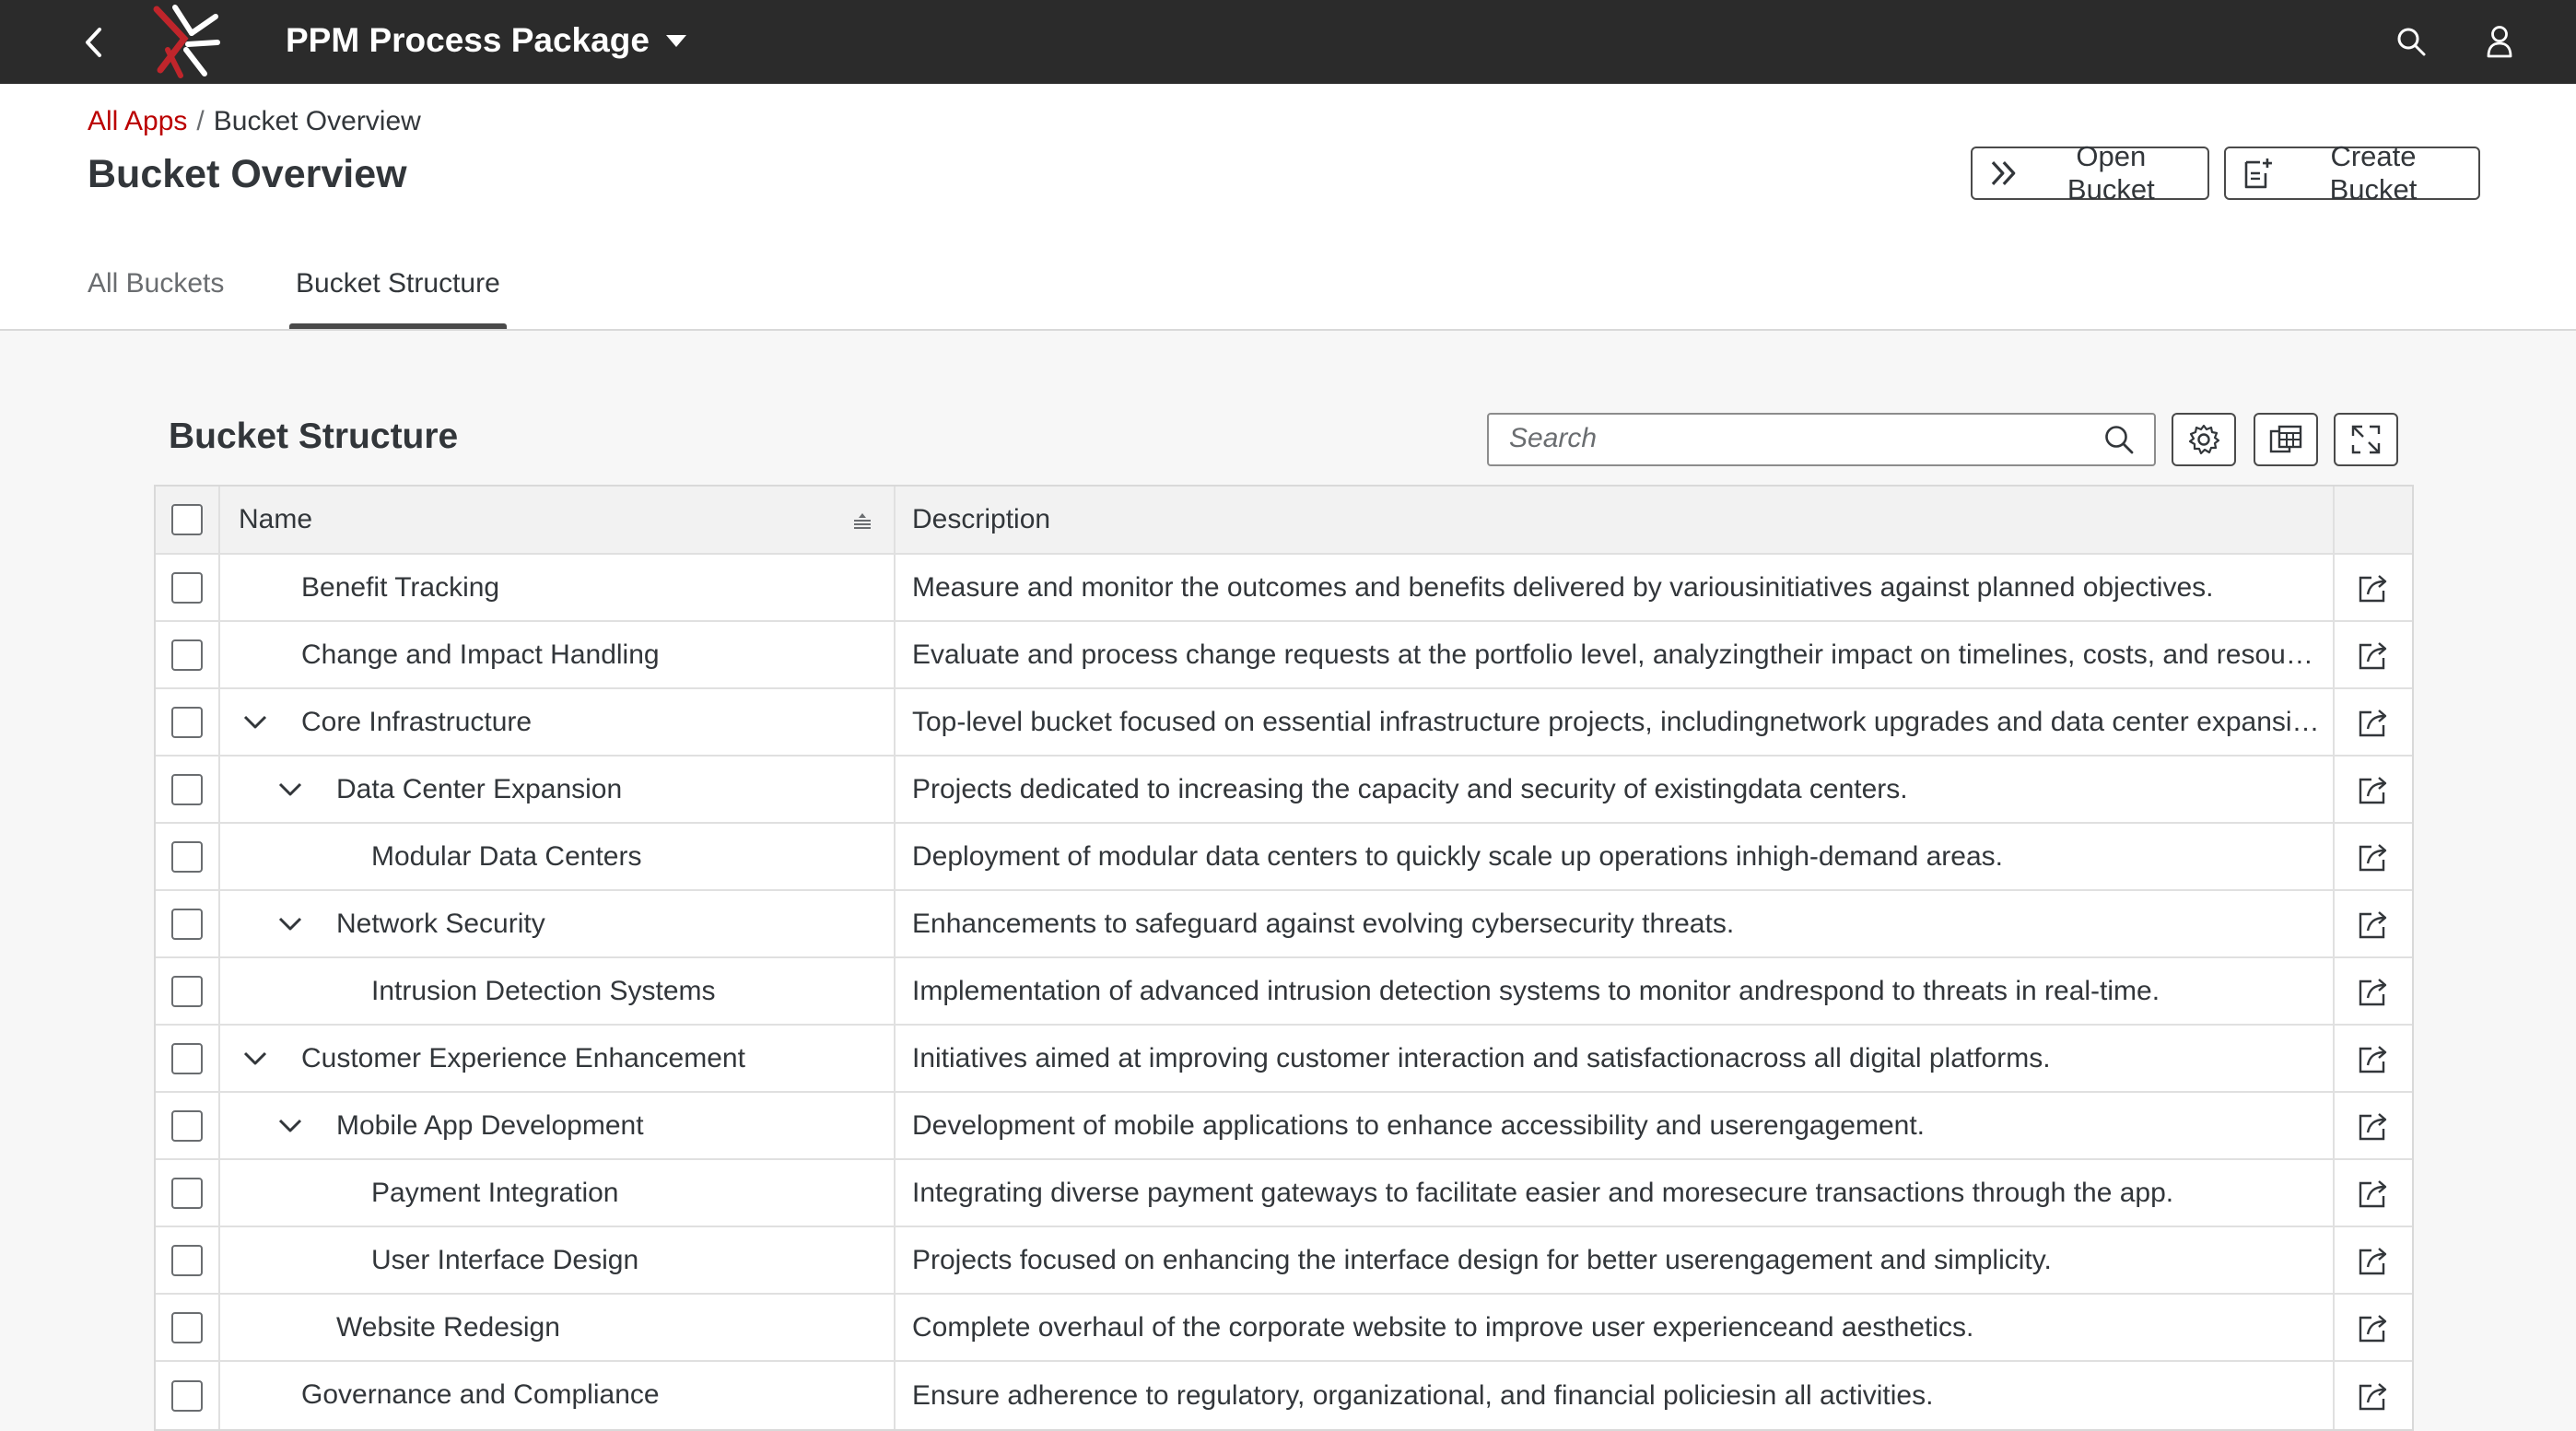  Describe the element at coordinates (862, 521) in the screenshot. I see `sort-icon` at that location.